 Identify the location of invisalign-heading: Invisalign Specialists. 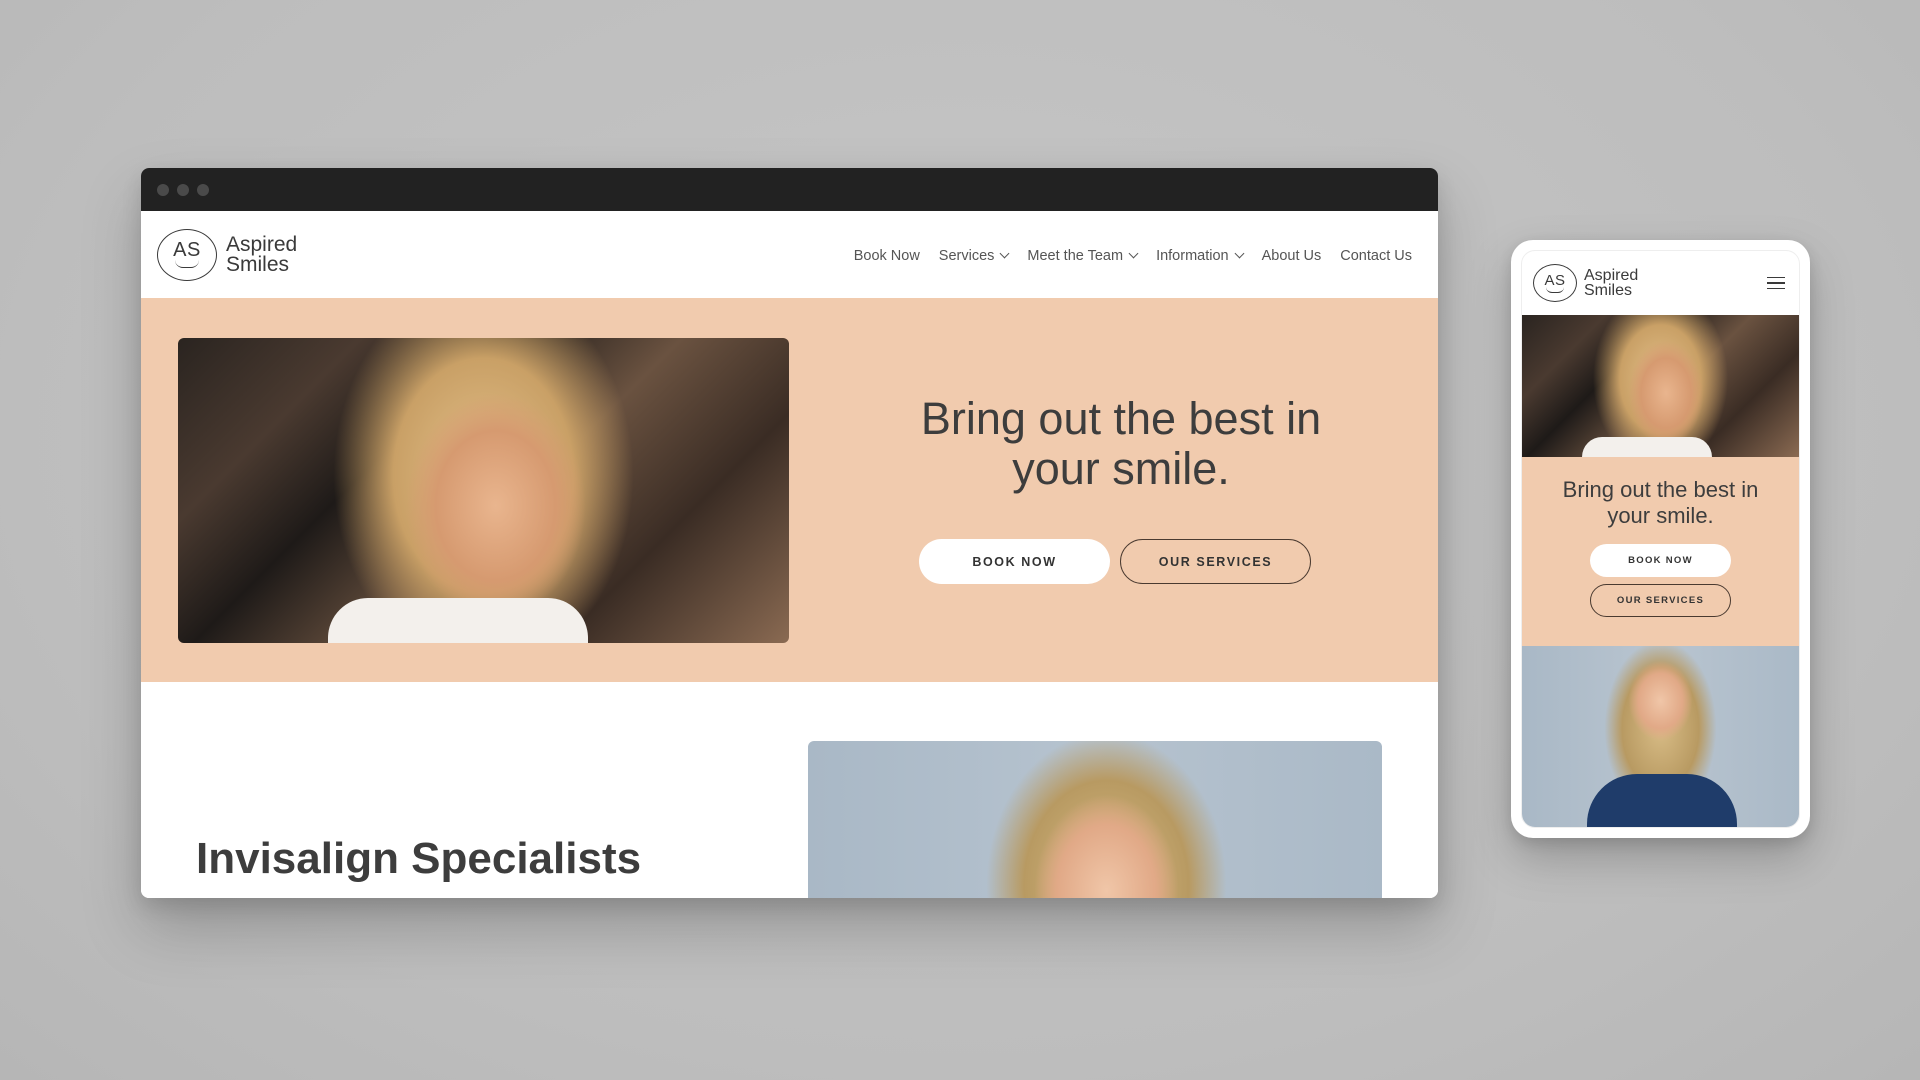
(419, 858).